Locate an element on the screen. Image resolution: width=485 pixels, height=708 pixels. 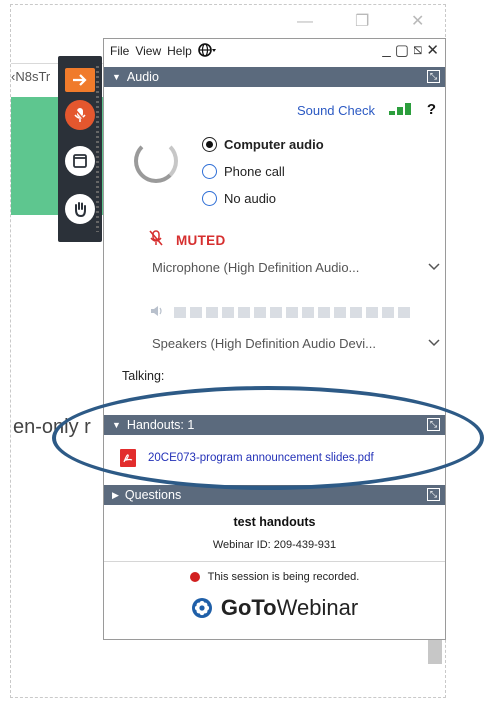
control-dock is located at coordinates (80, 149).